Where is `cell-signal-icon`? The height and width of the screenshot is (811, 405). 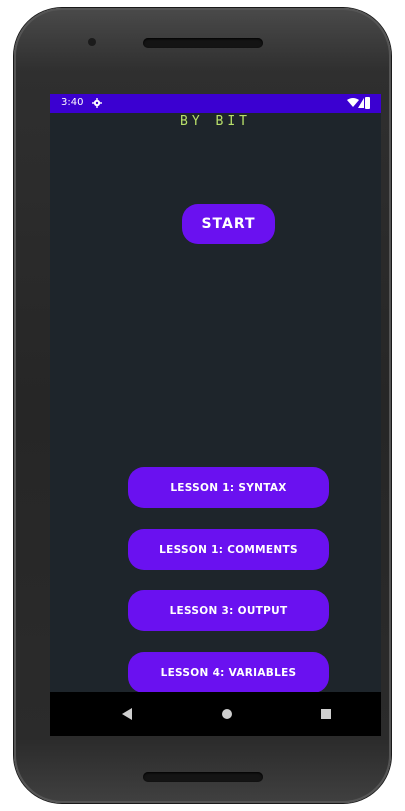 cell-signal-icon is located at coordinates (361, 103).